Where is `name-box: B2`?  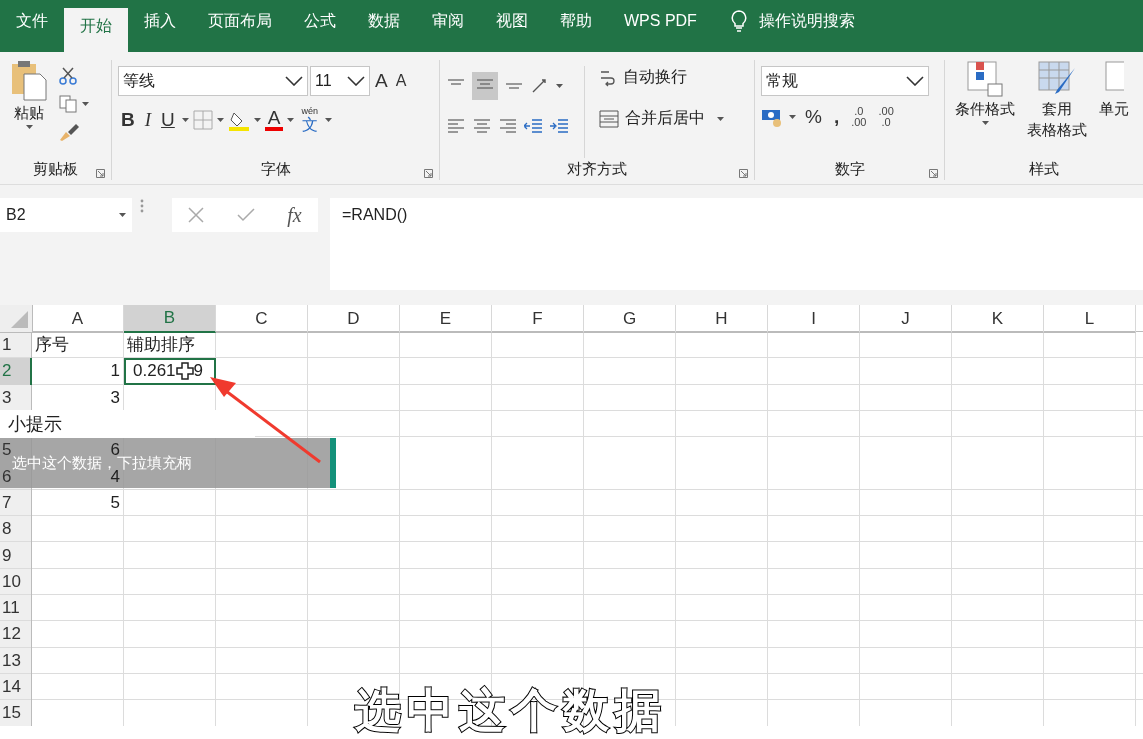 name-box: B2 is located at coordinates (66, 215).